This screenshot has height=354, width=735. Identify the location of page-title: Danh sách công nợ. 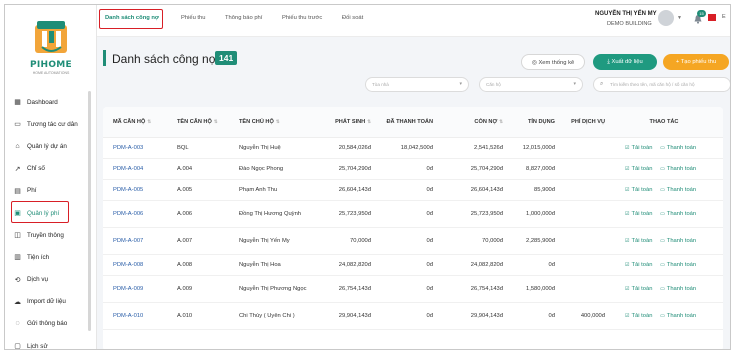
(164, 59).